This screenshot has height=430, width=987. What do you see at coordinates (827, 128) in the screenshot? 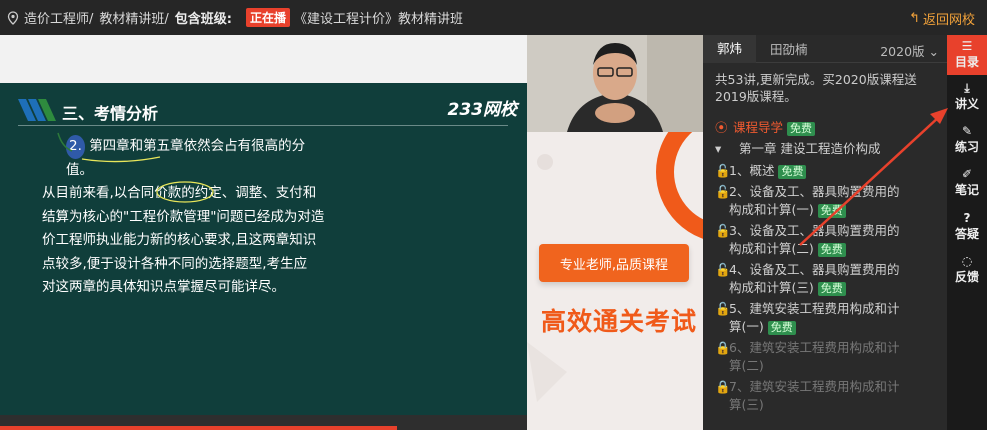
I see `guide-item: ⦿ 课程导学 免费` at bounding box center [827, 128].